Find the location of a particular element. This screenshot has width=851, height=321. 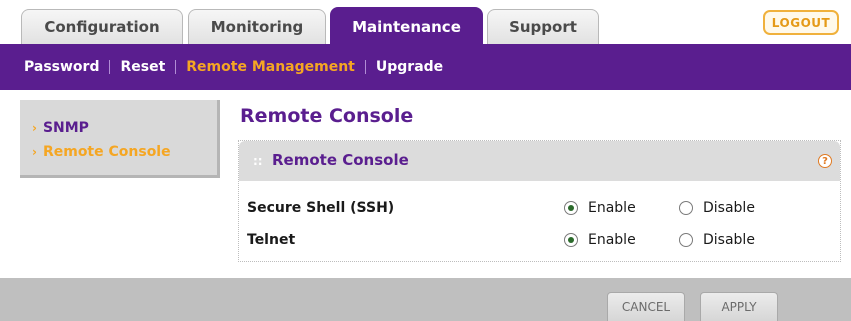

cancel-button: CANCEL is located at coordinates (646, 306).